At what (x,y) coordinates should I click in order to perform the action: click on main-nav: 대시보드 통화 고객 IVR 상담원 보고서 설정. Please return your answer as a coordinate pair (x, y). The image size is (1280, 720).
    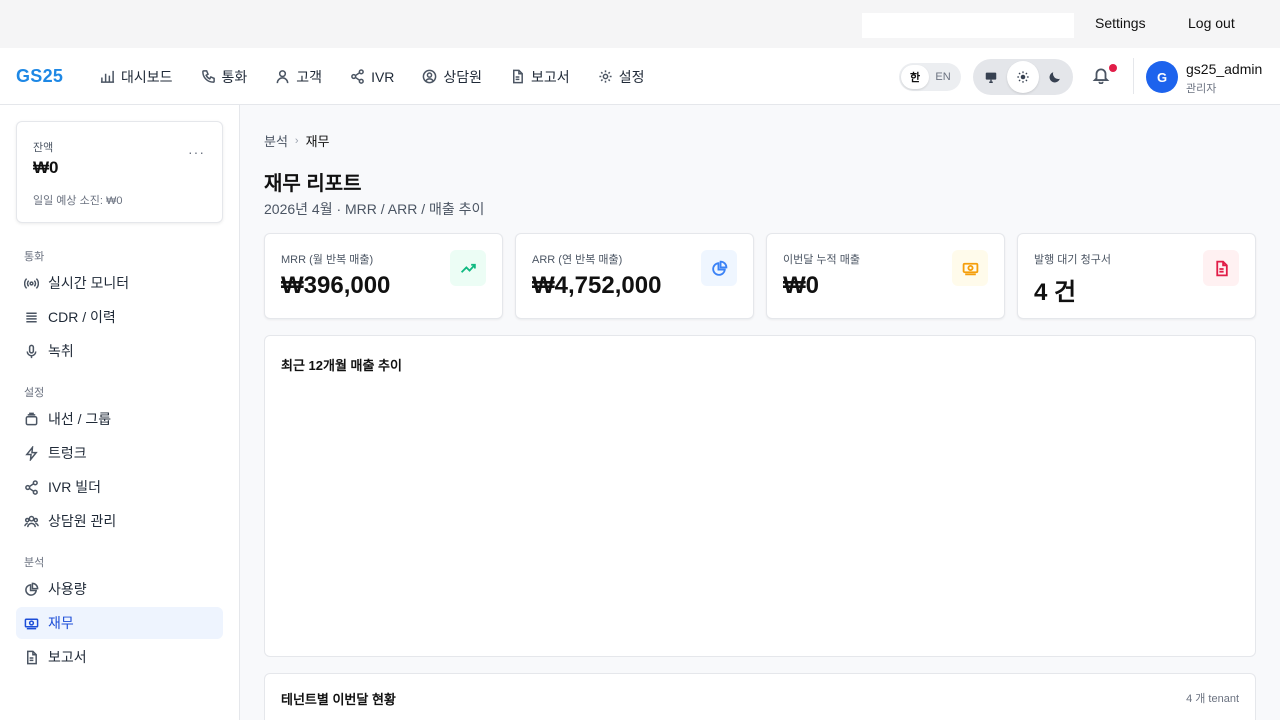
    Looking at the image, I should click on (386, 76).